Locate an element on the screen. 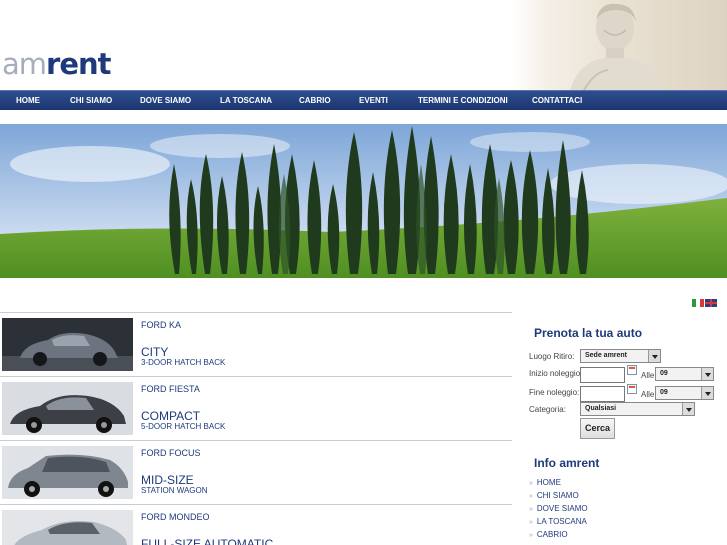 Image resolution: width=727 pixels, height=545 pixels. nav-chi-siamo: CHI SIAMO is located at coordinates (91, 100).